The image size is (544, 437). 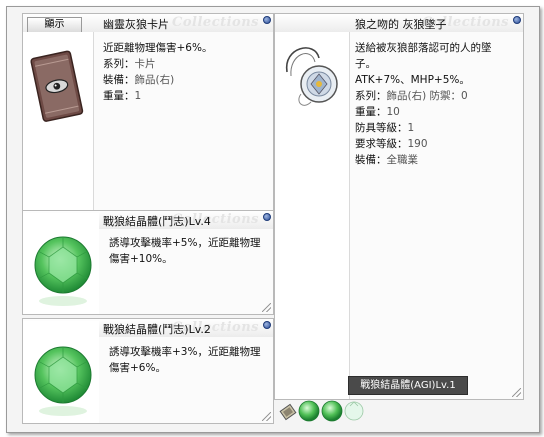 What do you see at coordinates (401, 24) in the screenshot?
I see `pendant-window-title: 狼之吻的 灰狼墜子` at bounding box center [401, 24].